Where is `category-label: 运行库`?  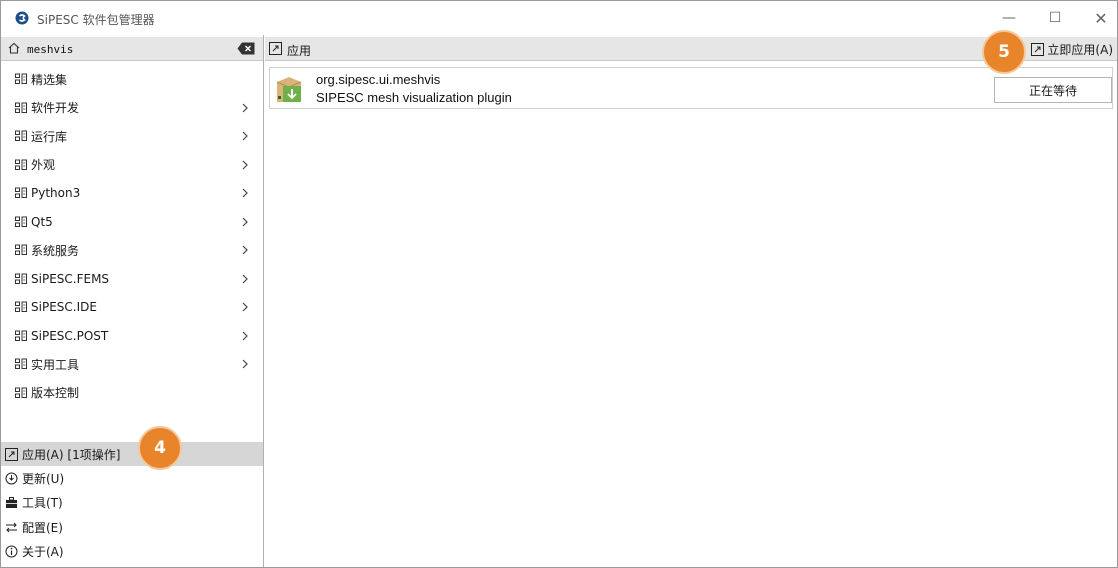 category-label: 运行库 is located at coordinates (49, 136).